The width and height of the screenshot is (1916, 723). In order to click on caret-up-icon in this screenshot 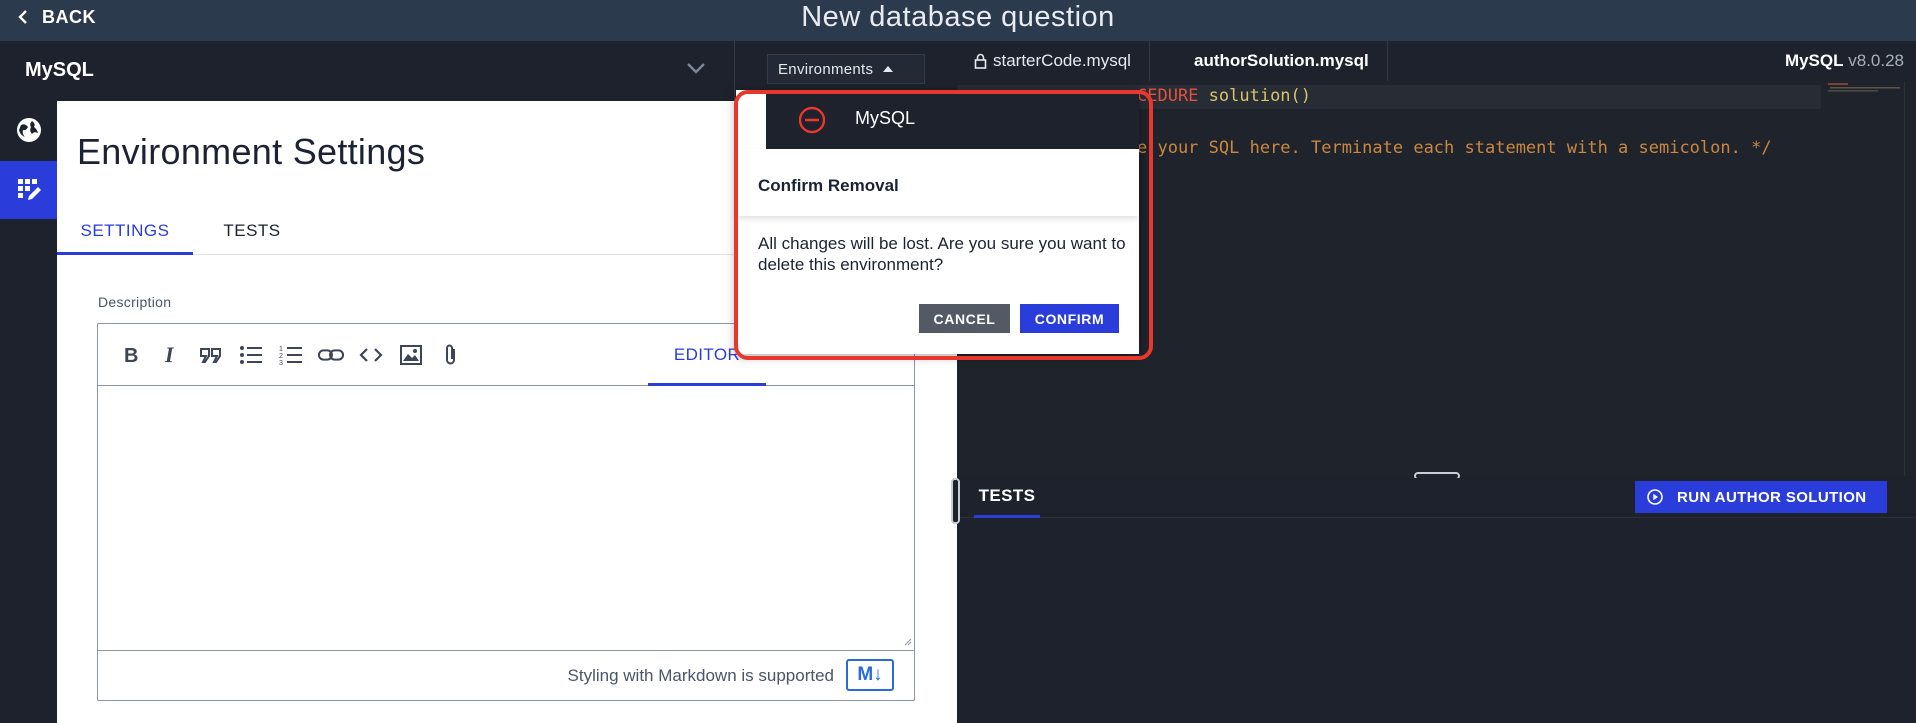, I will do `click(888, 69)`.